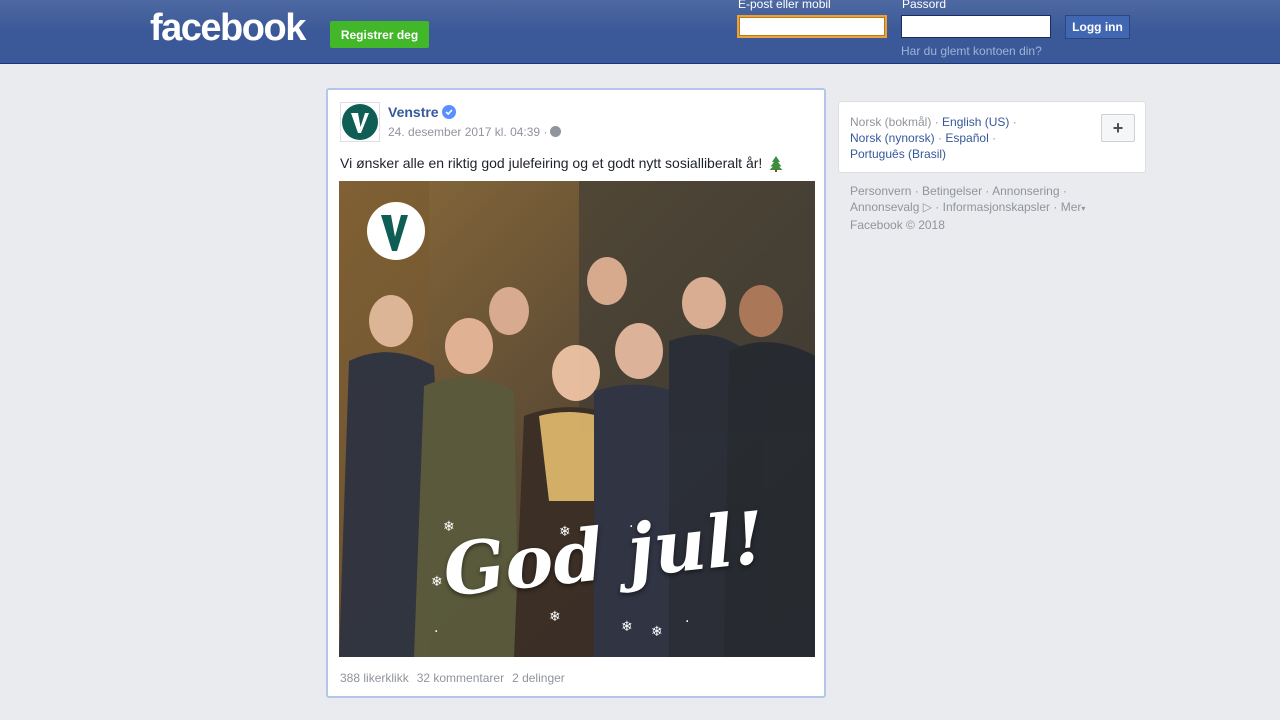 This screenshot has width=1280, height=720. What do you see at coordinates (379, 34) in the screenshot?
I see `signup-button: Registrer deg` at bounding box center [379, 34].